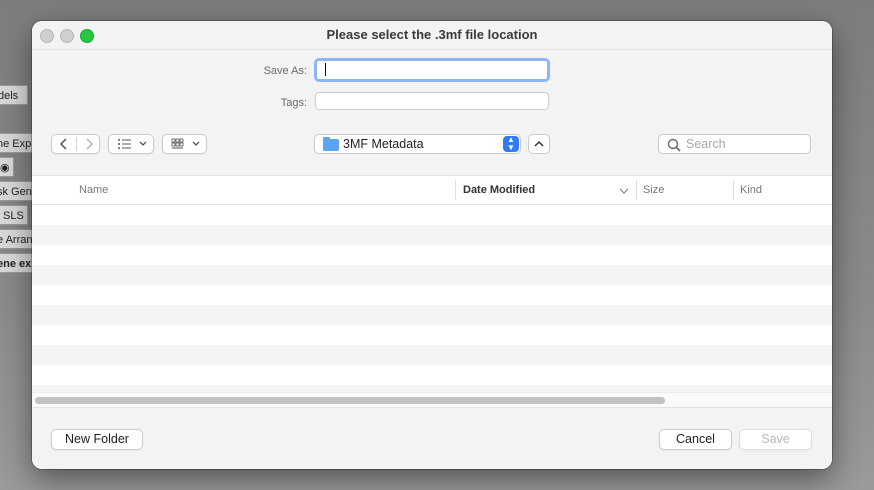 The height and width of the screenshot is (490, 874). I want to click on grid-icon, so click(185, 143).